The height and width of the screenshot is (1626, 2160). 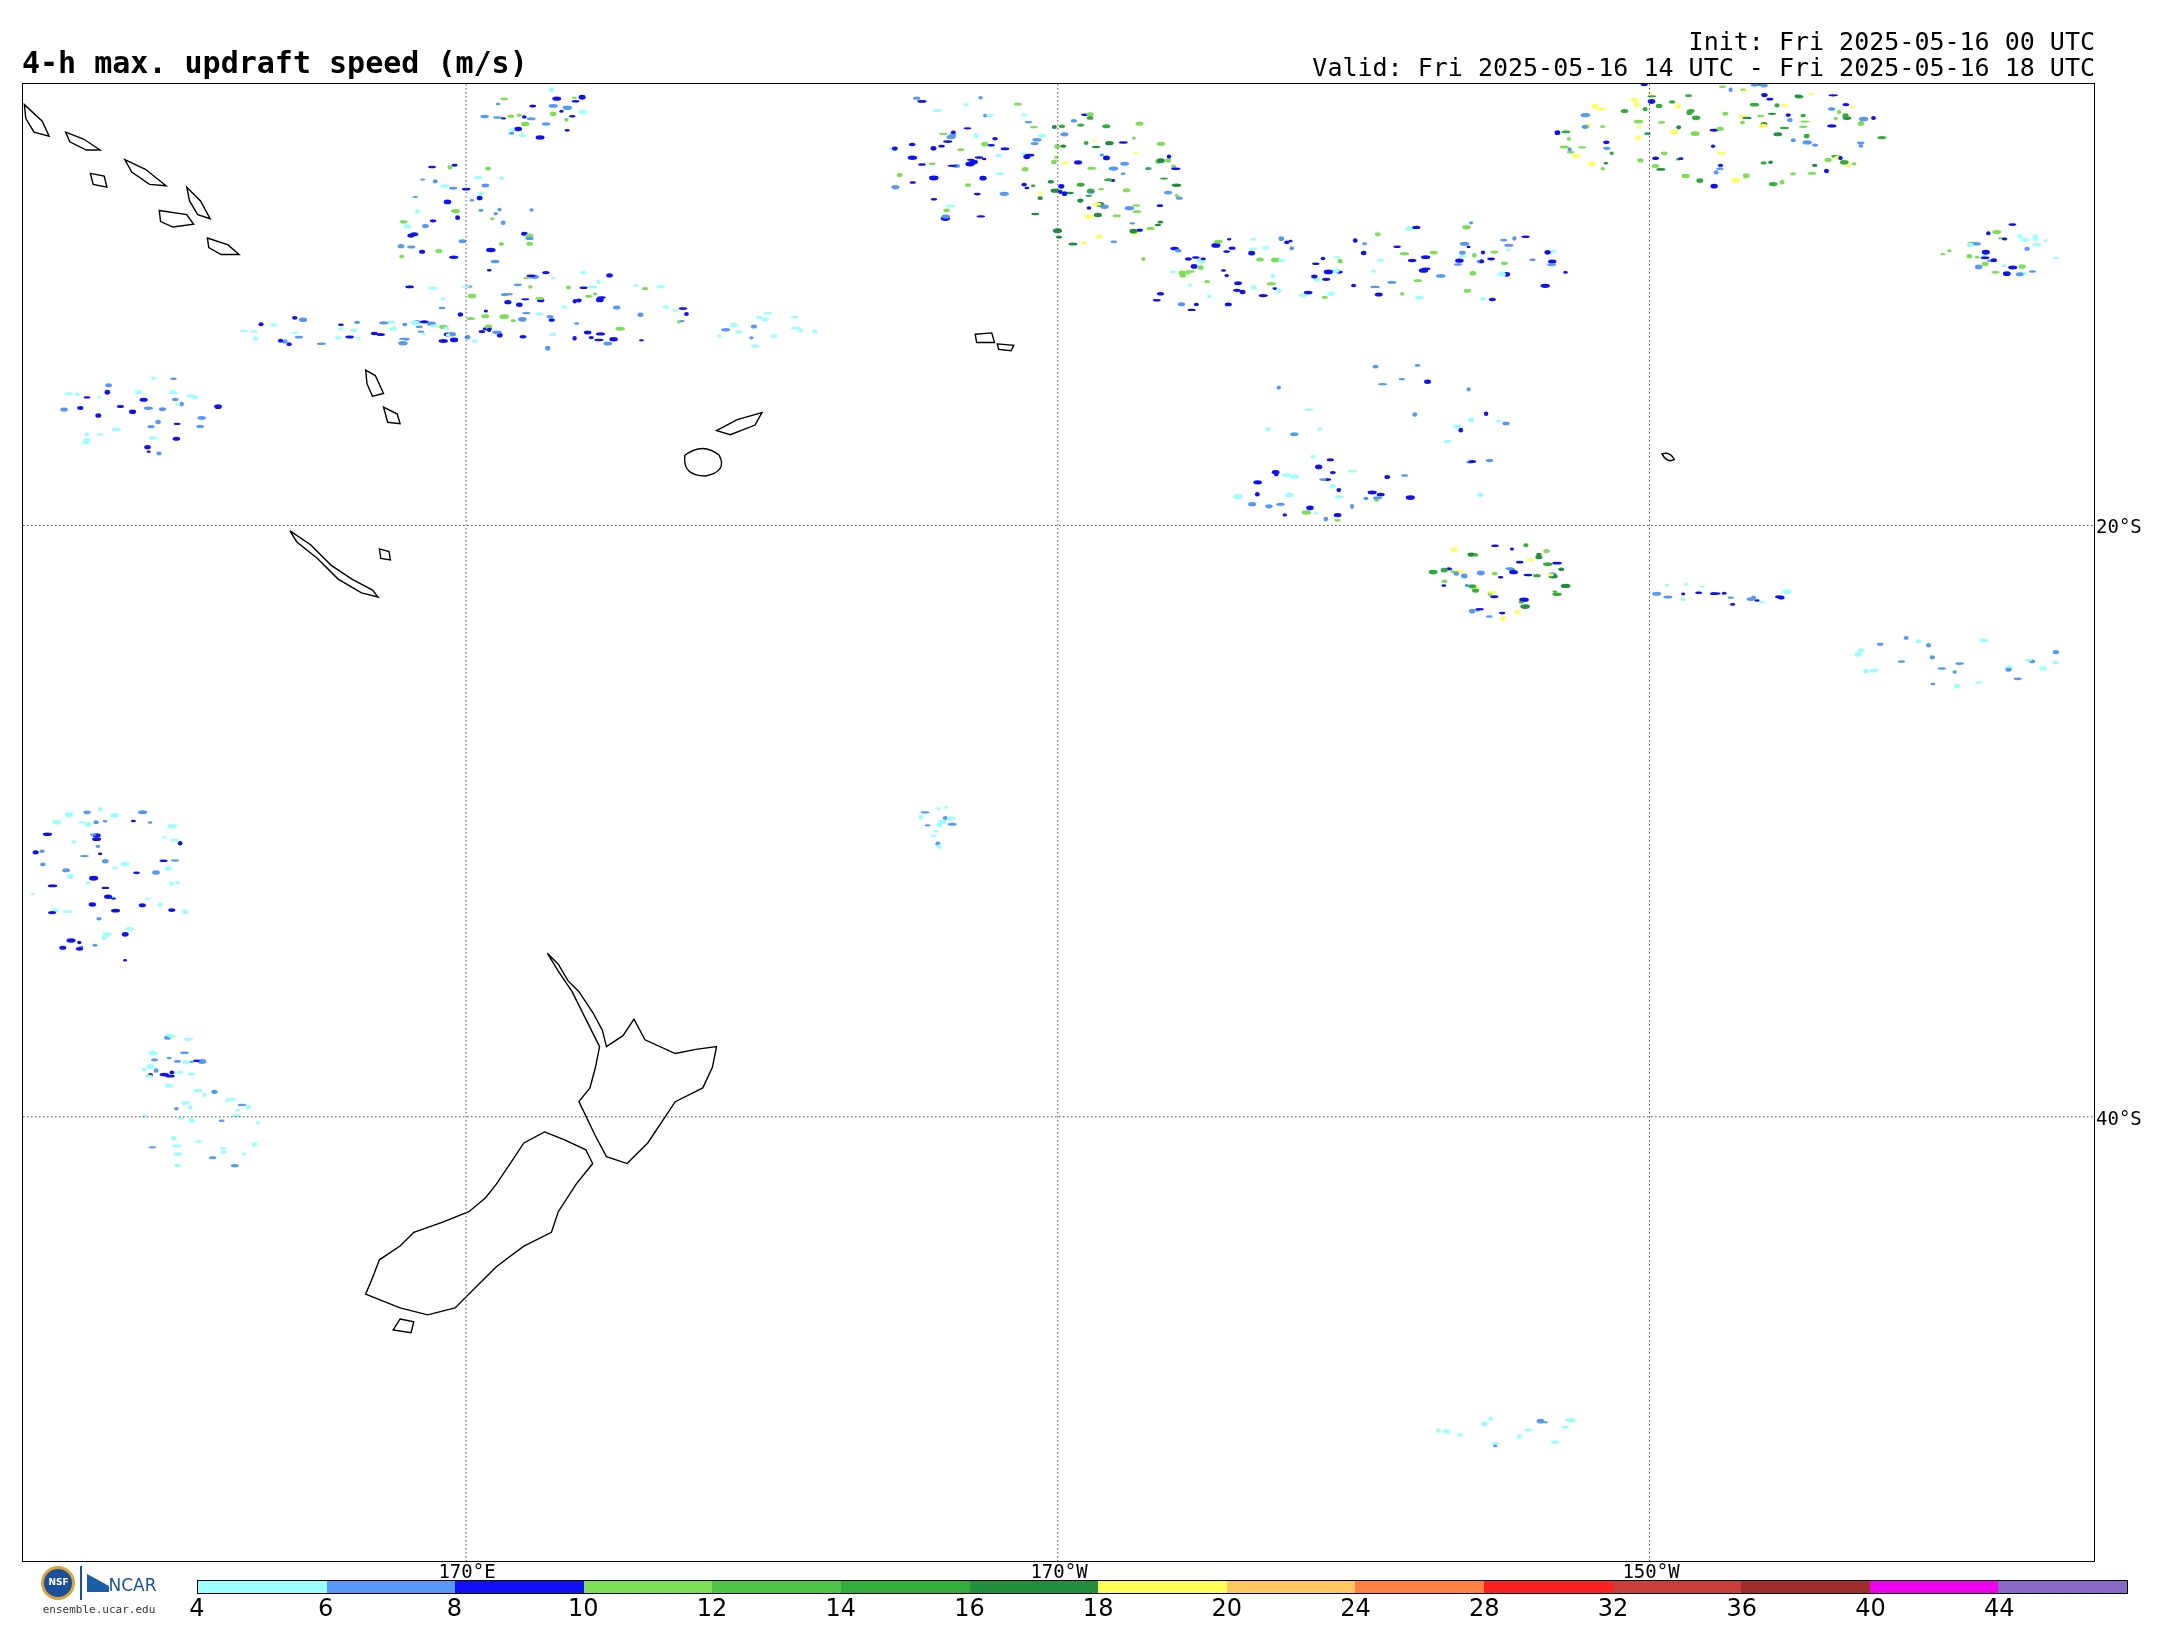 What do you see at coordinates (1703, 68) in the screenshot?
I see `valid-time: Valid: Fri 2025-05-16 14 UTC - Fri 2025-05-16 18 UTC` at bounding box center [1703, 68].